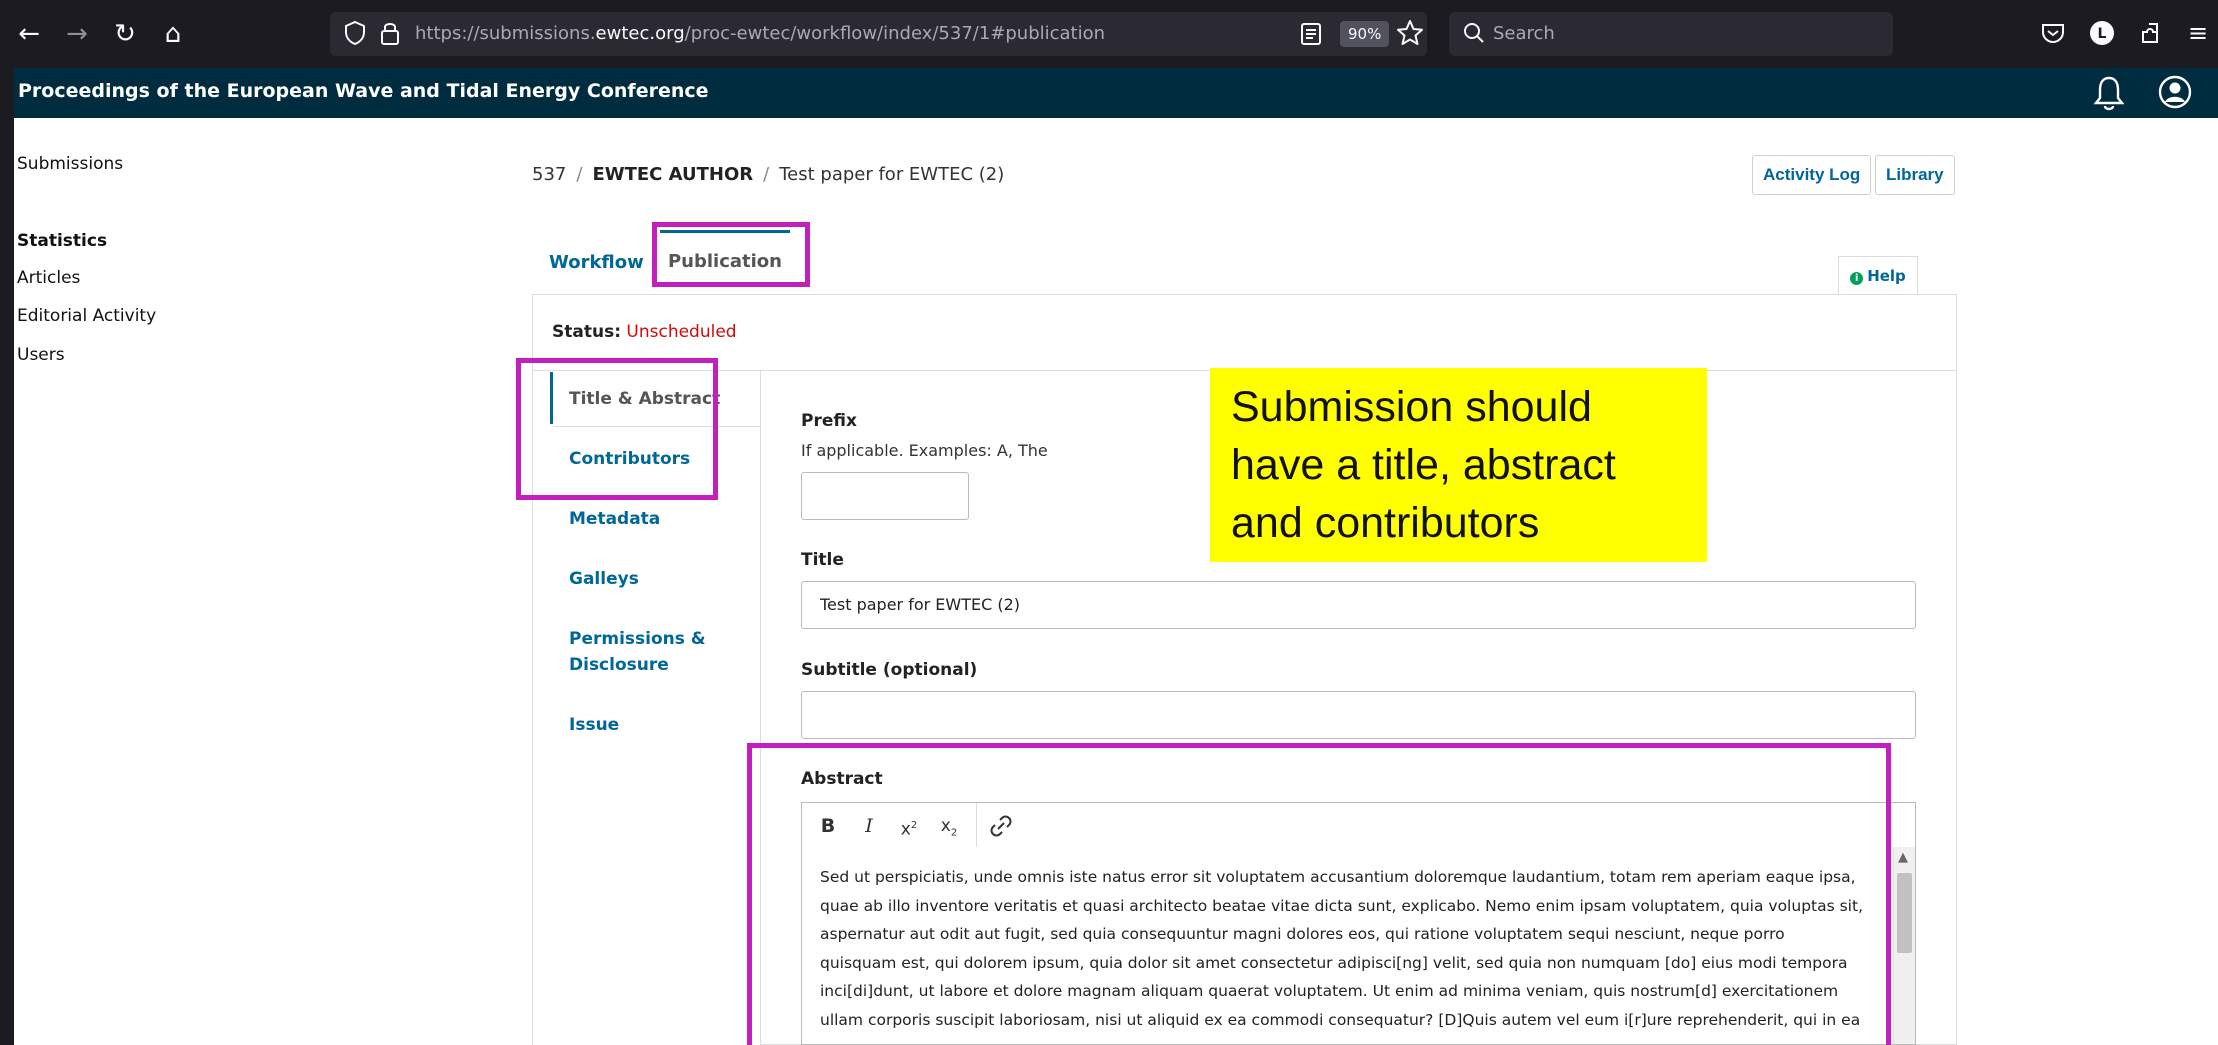 This screenshot has width=2218, height=1045. What do you see at coordinates (614, 519) in the screenshot?
I see `subnav-metadata: Metadata` at bounding box center [614, 519].